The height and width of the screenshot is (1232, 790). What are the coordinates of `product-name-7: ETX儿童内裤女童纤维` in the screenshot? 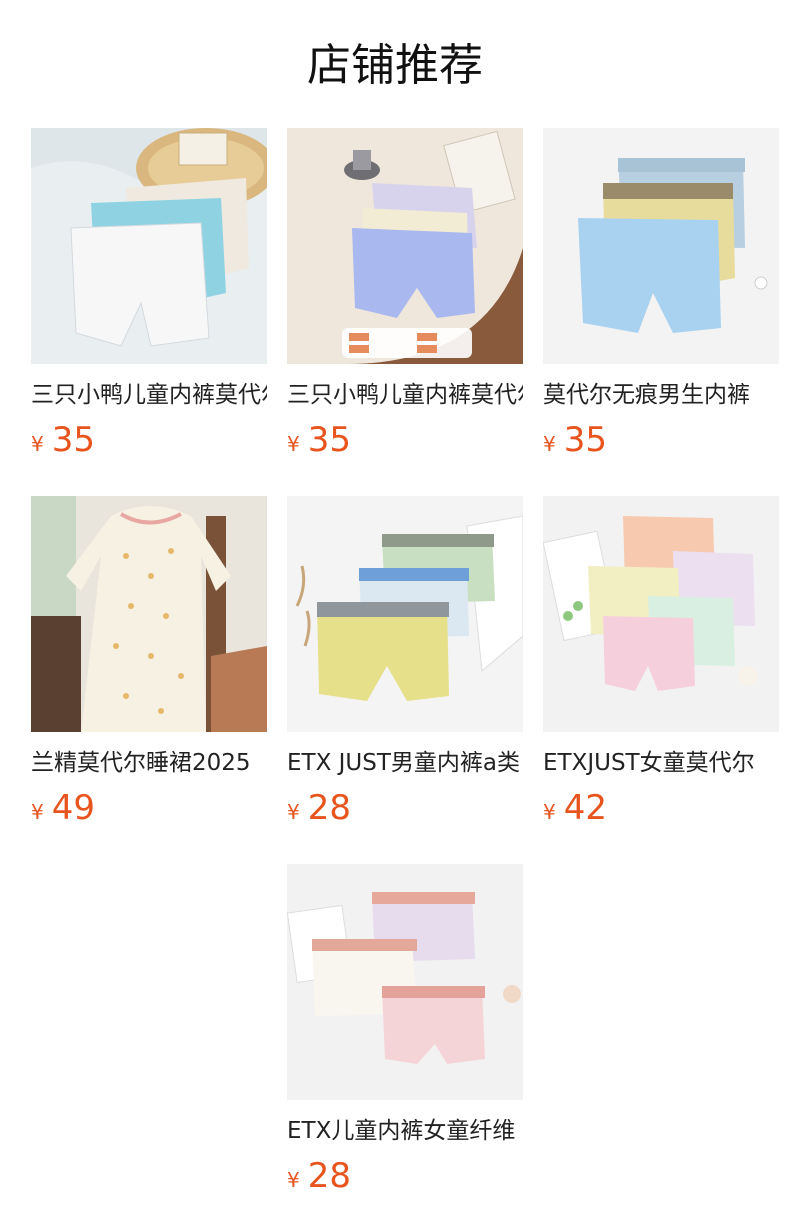 It's located at (405, 1131).